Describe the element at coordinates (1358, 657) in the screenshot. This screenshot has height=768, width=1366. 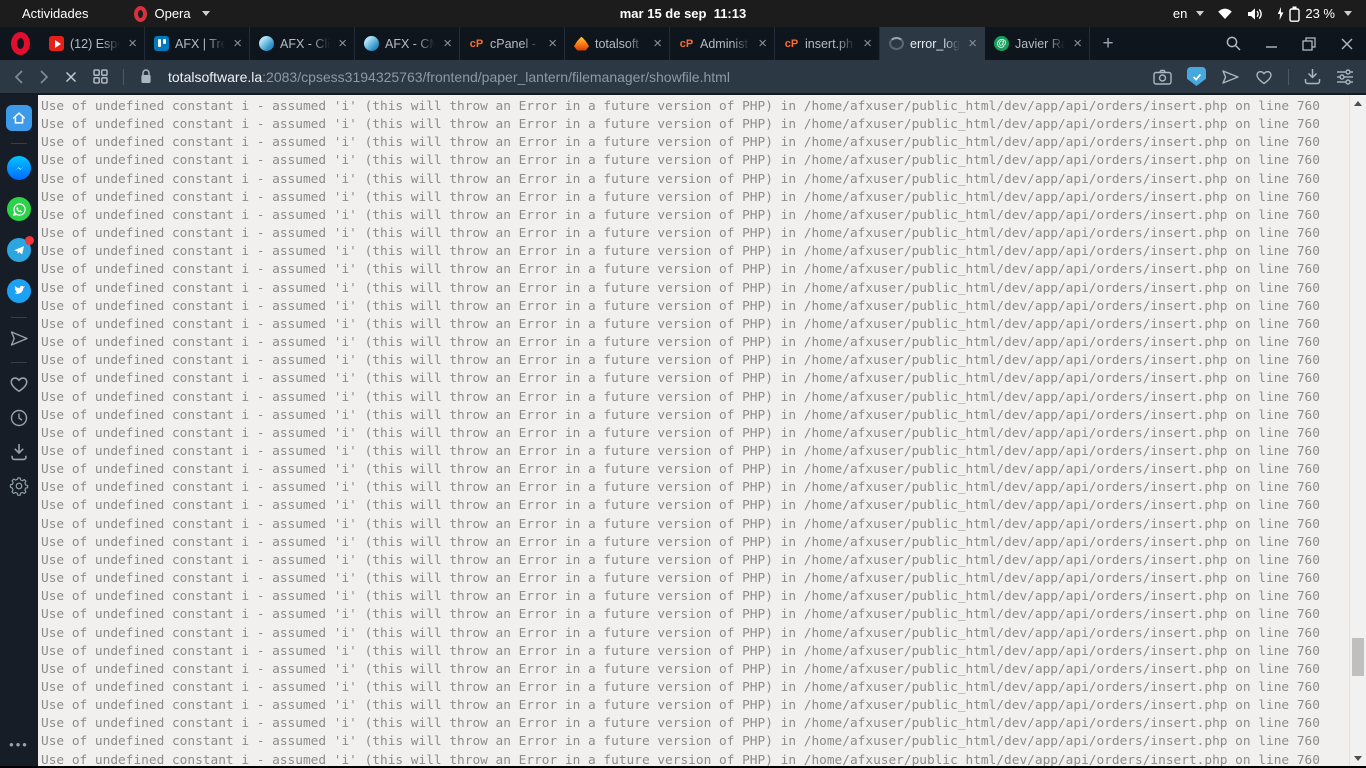
I see `scrollbar-thumb` at that location.